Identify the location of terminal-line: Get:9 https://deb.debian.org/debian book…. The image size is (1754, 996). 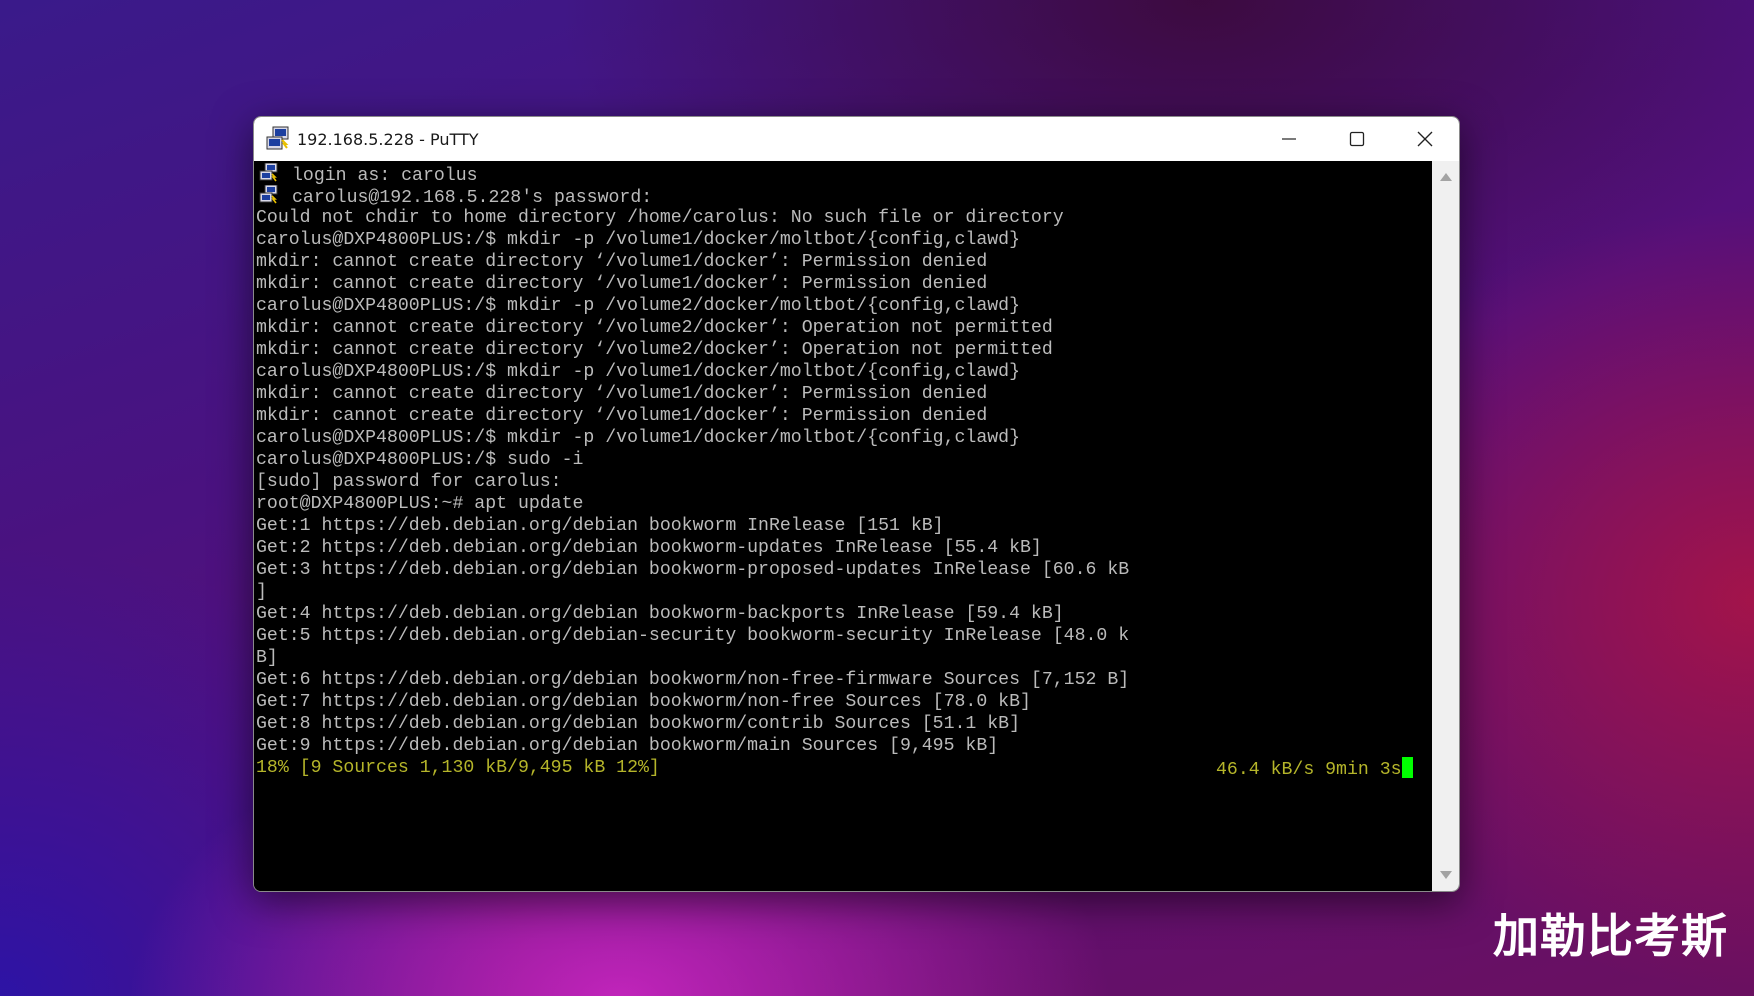
(844, 746).